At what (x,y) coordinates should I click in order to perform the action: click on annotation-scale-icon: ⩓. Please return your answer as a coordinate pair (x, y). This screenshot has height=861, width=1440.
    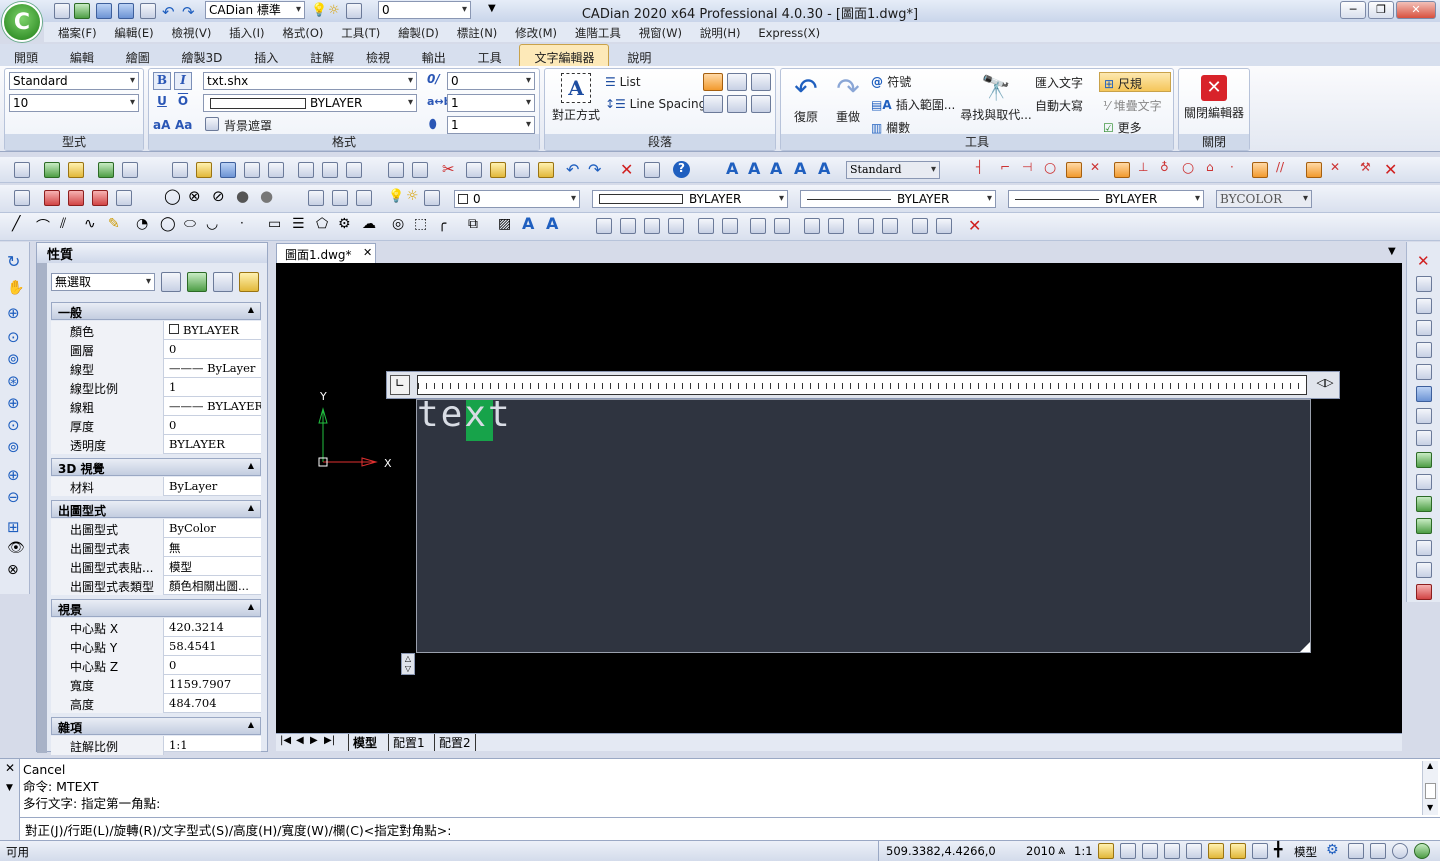
    Looking at the image, I should click on (1061, 850).